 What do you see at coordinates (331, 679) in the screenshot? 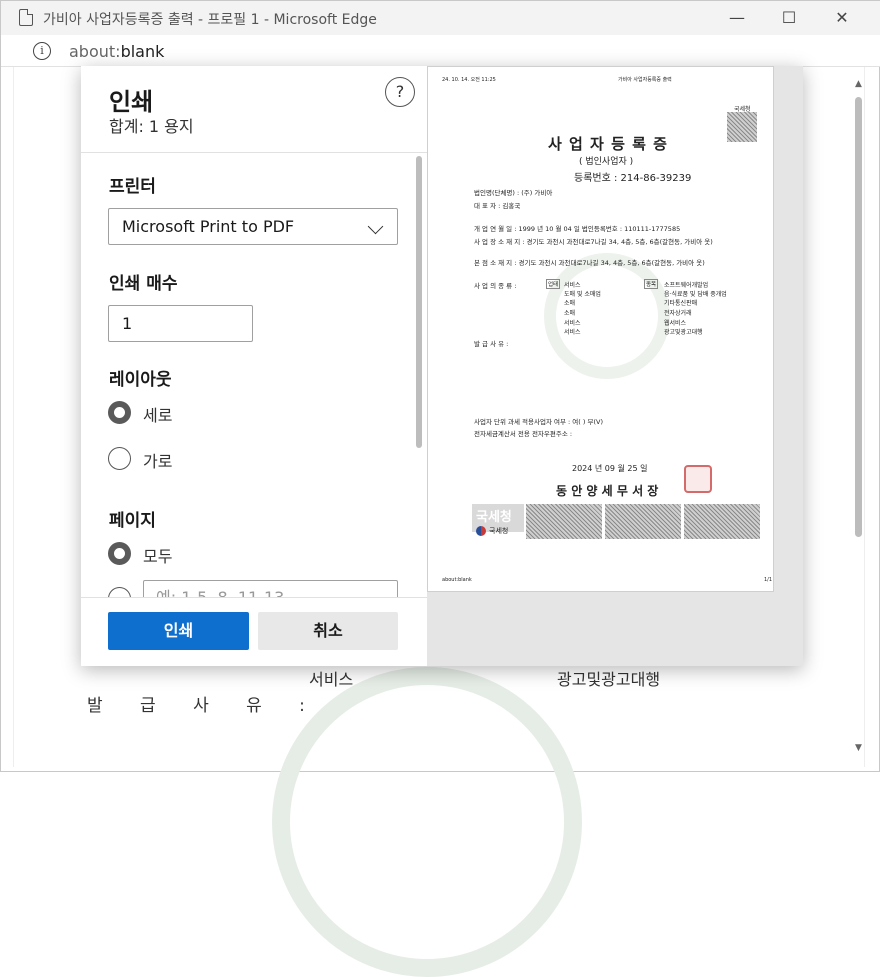
I see `background-cell: 서비스` at bounding box center [331, 679].